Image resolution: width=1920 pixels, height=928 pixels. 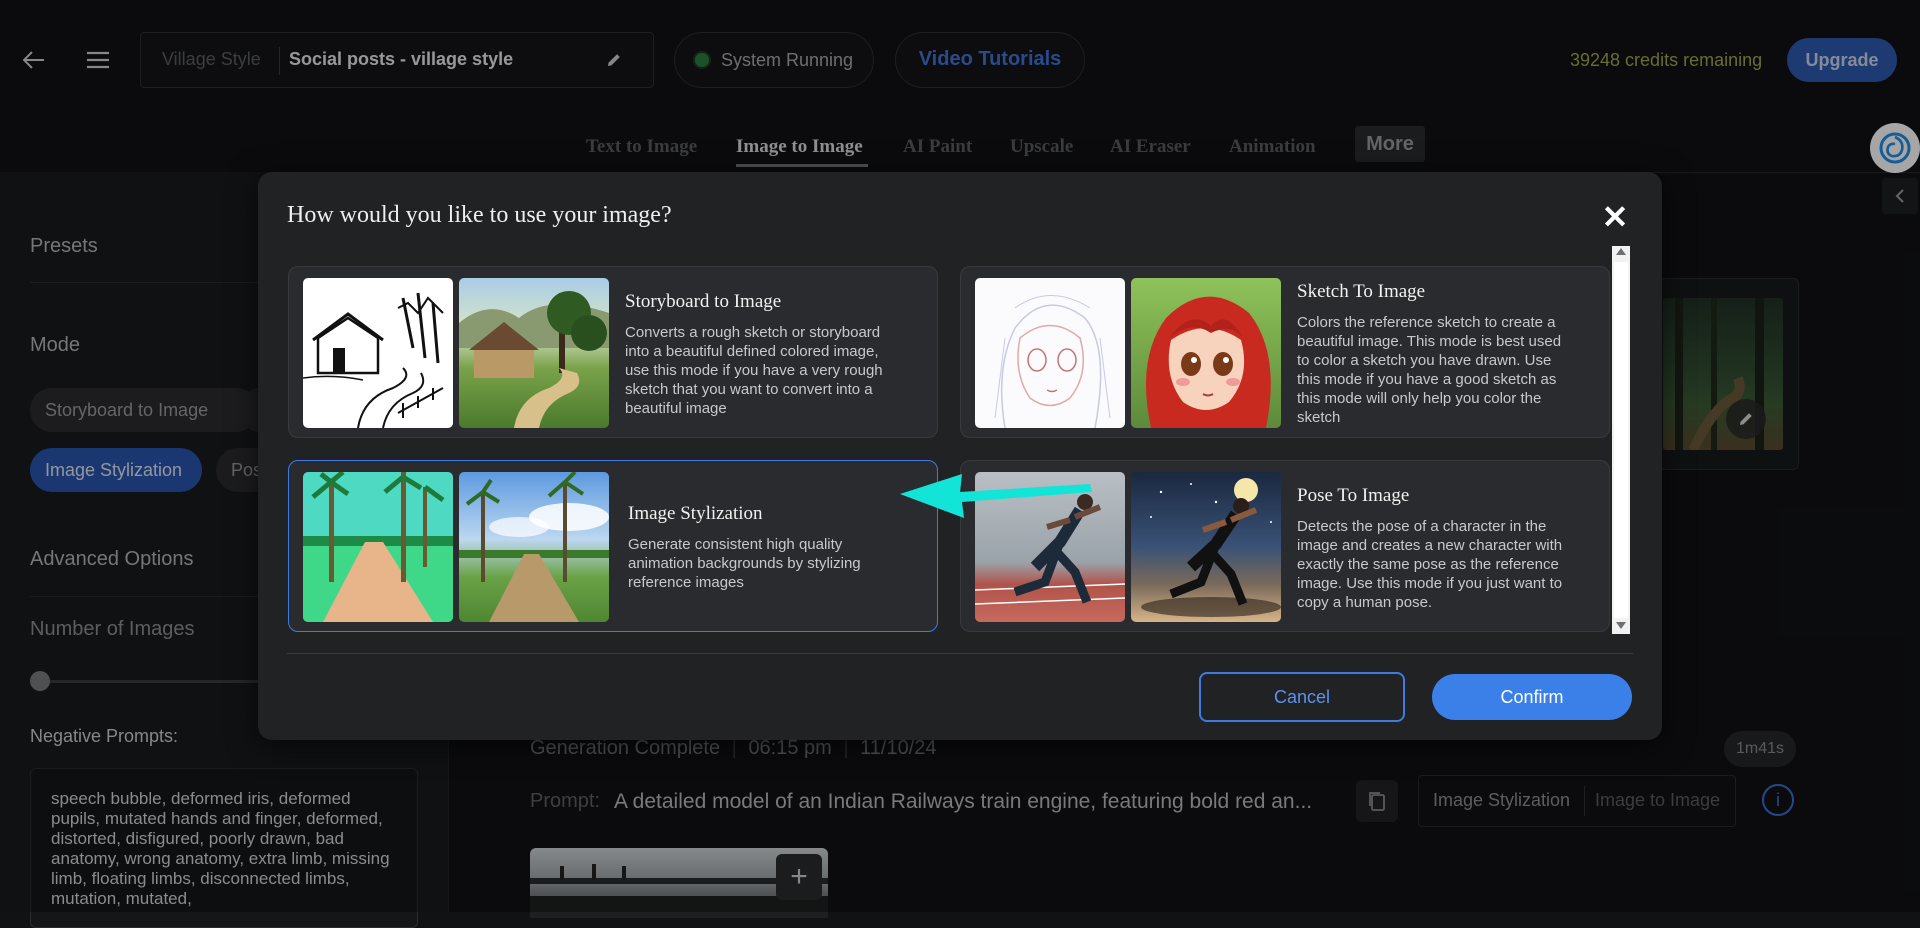 What do you see at coordinates (1621, 625) in the screenshot?
I see `scroll-down-arrow-icon` at bounding box center [1621, 625].